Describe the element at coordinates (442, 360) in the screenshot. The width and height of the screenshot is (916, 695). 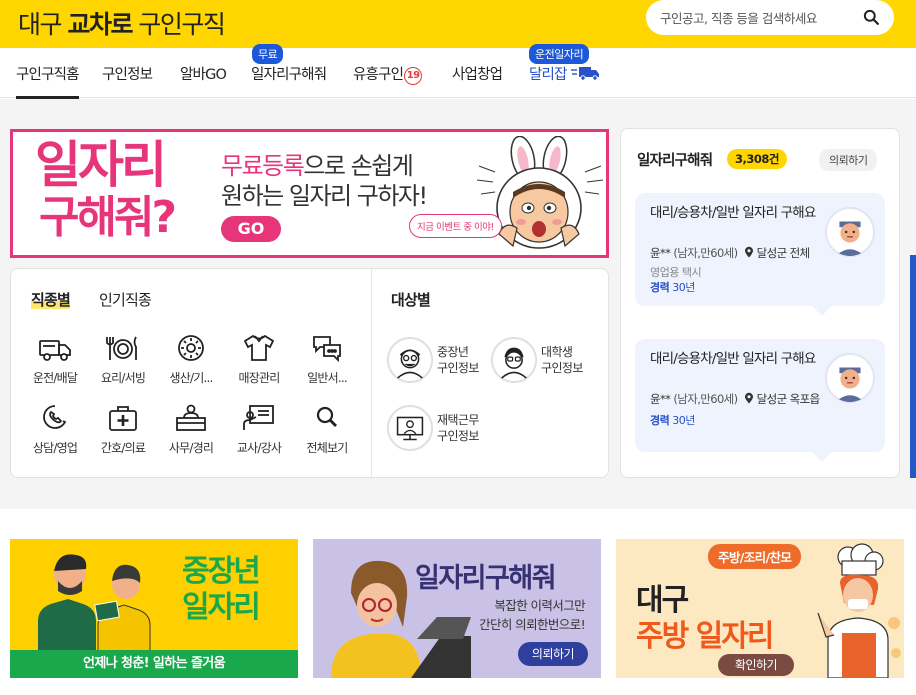
I see `target-middle-aged: 중장년 구인정보` at that location.